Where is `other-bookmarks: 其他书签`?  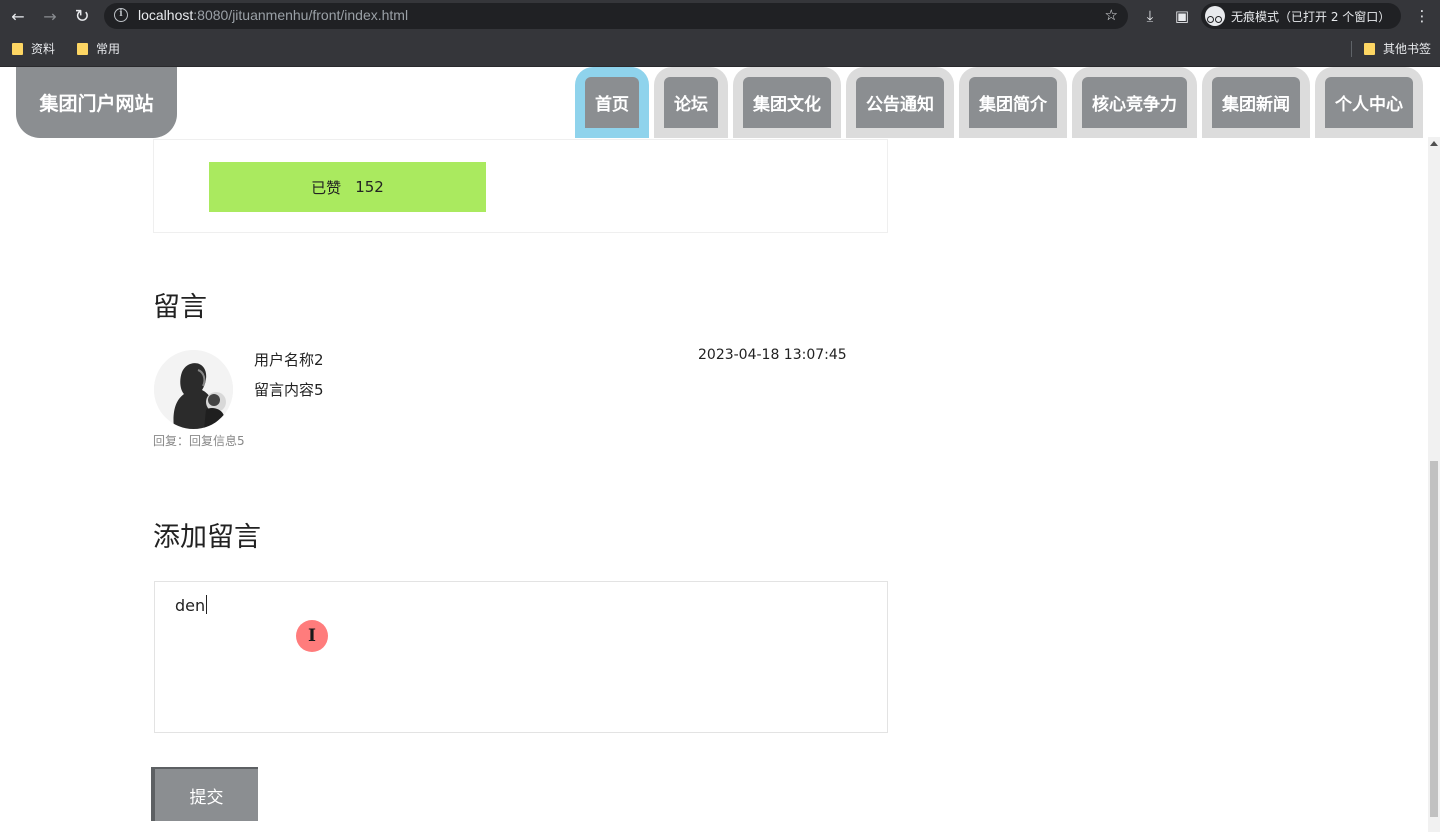
other-bookmarks: 其他书签 is located at coordinates (1397, 48).